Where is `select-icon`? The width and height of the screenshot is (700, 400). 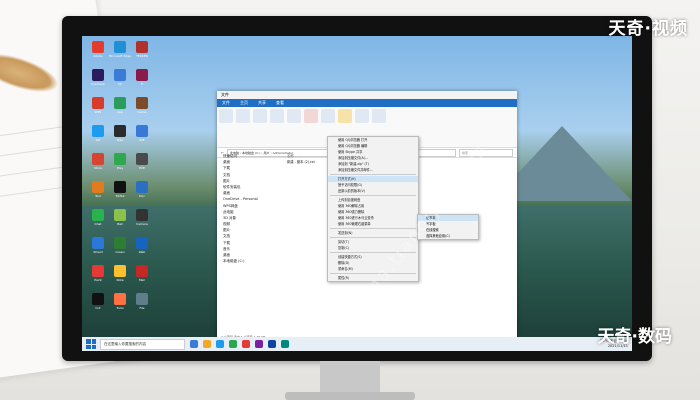 select-icon is located at coordinates (379, 116).